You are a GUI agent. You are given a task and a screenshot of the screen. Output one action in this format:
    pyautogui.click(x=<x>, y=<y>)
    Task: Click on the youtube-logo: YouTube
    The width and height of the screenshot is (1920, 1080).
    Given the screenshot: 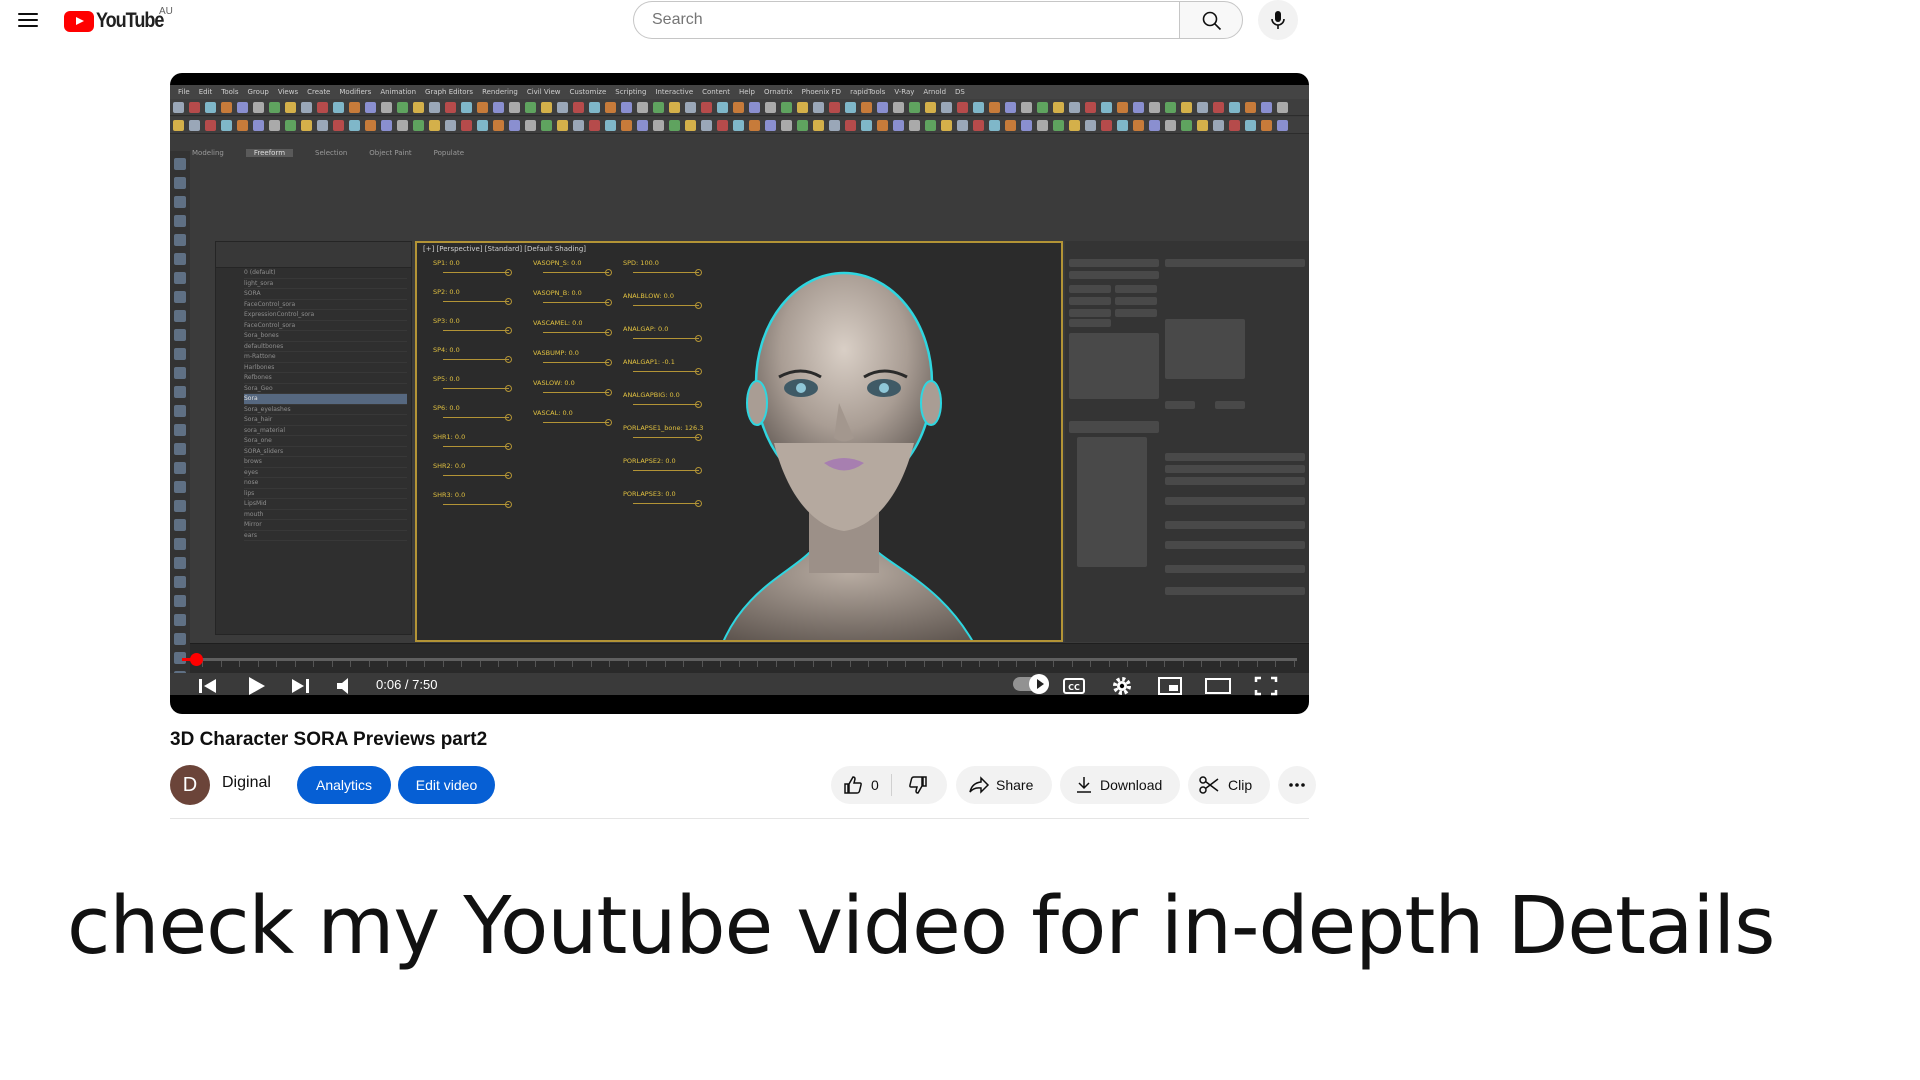 What is the action you would take?
    pyautogui.click(x=119, y=21)
    